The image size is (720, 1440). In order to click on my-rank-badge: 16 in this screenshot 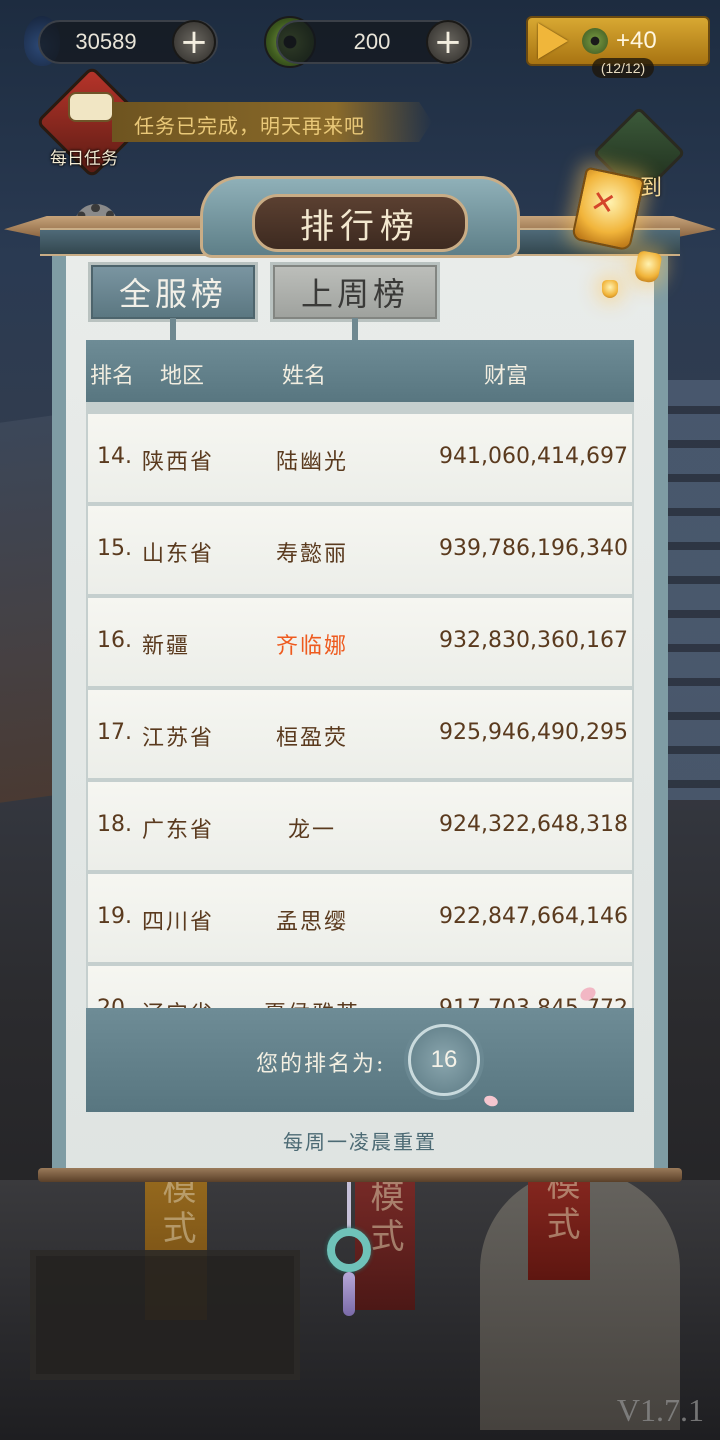, I will do `click(444, 1060)`.